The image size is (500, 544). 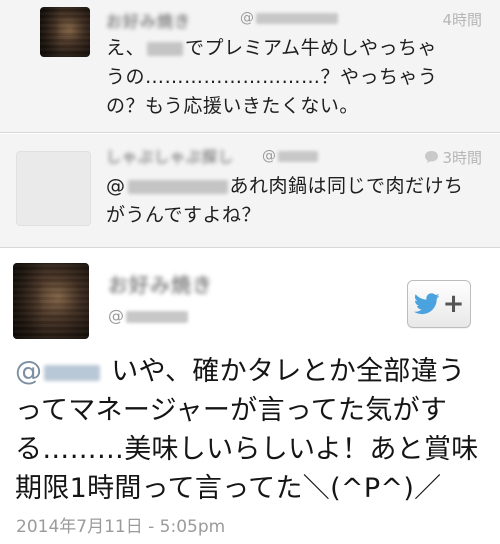 What do you see at coordinates (462, 20) in the screenshot?
I see `tweet-time: 4時間` at bounding box center [462, 20].